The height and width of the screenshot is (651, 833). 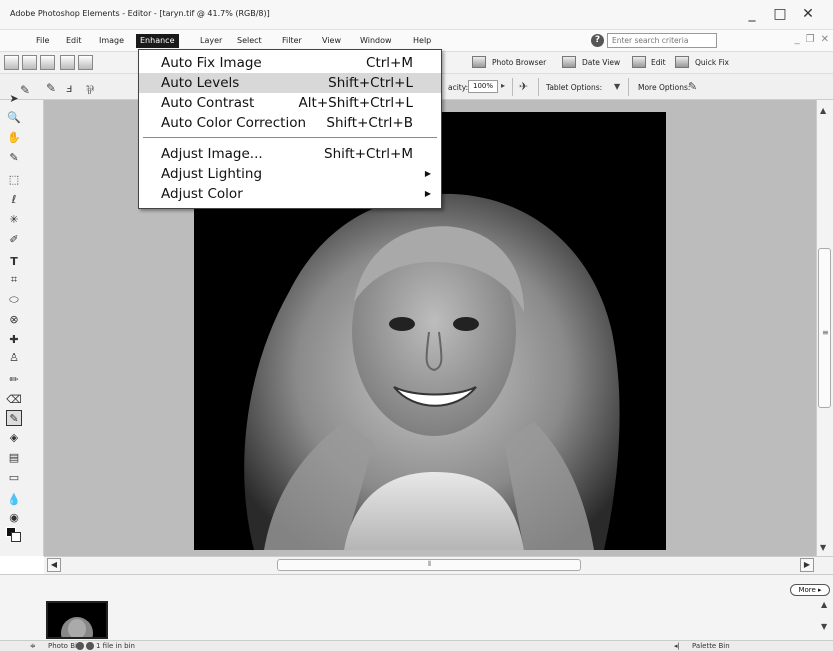 What do you see at coordinates (14, 180) in the screenshot?
I see `marquee-tool-icon: ⬚` at bounding box center [14, 180].